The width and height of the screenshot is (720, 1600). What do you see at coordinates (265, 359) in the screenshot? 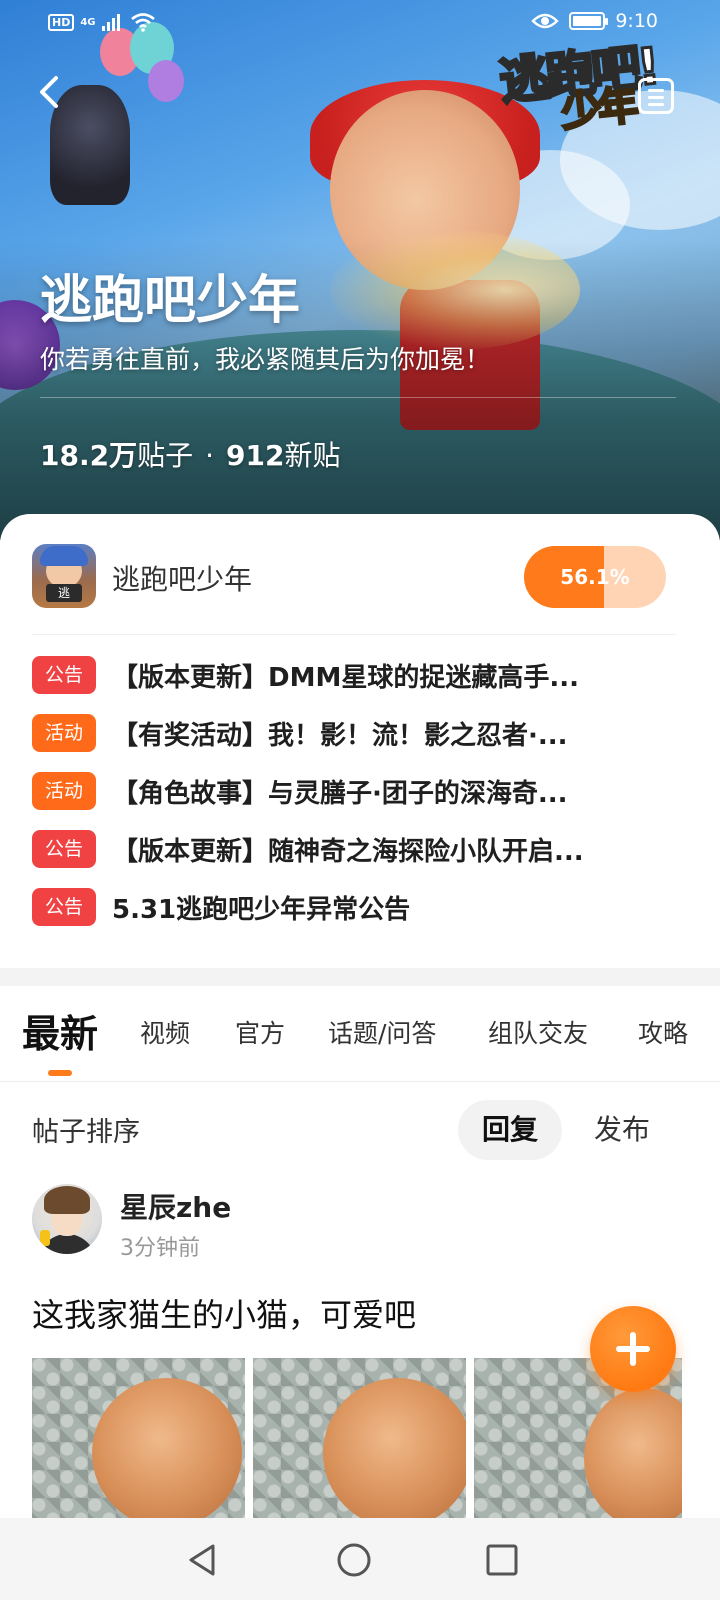
I see `forum-slogan: 你若勇往直前，我必紧随其后为你加冕！` at bounding box center [265, 359].